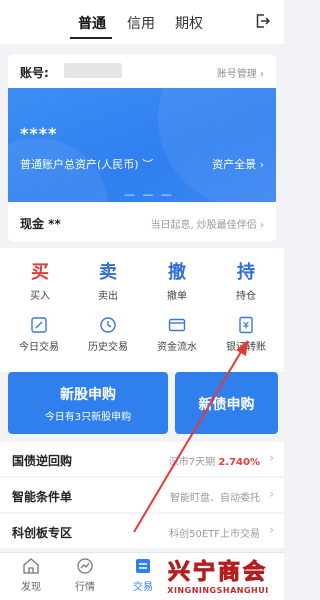 The image size is (320, 600). Describe the element at coordinates (108, 334) in the screenshot. I see `history-trades-button: 历史交易` at that location.